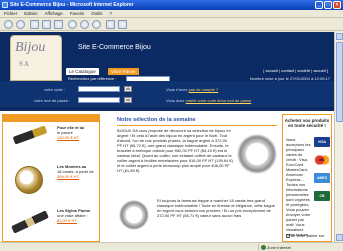 Image resolution: width=343 pixels, height=251 pixels. I want to click on hint-no-account: Vous n'avez pas de compte ?, so click(192, 89).